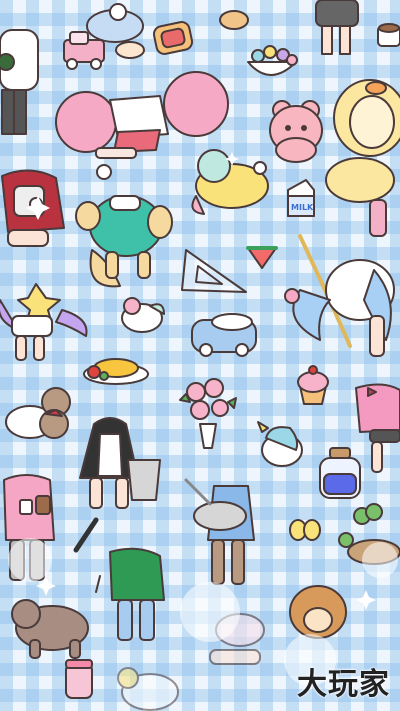 This screenshot has width=400, height=711. What do you see at coordinates (313, 385) in the screenshot?
I see `sticker-cupcake` at bounding box center [313, 385].